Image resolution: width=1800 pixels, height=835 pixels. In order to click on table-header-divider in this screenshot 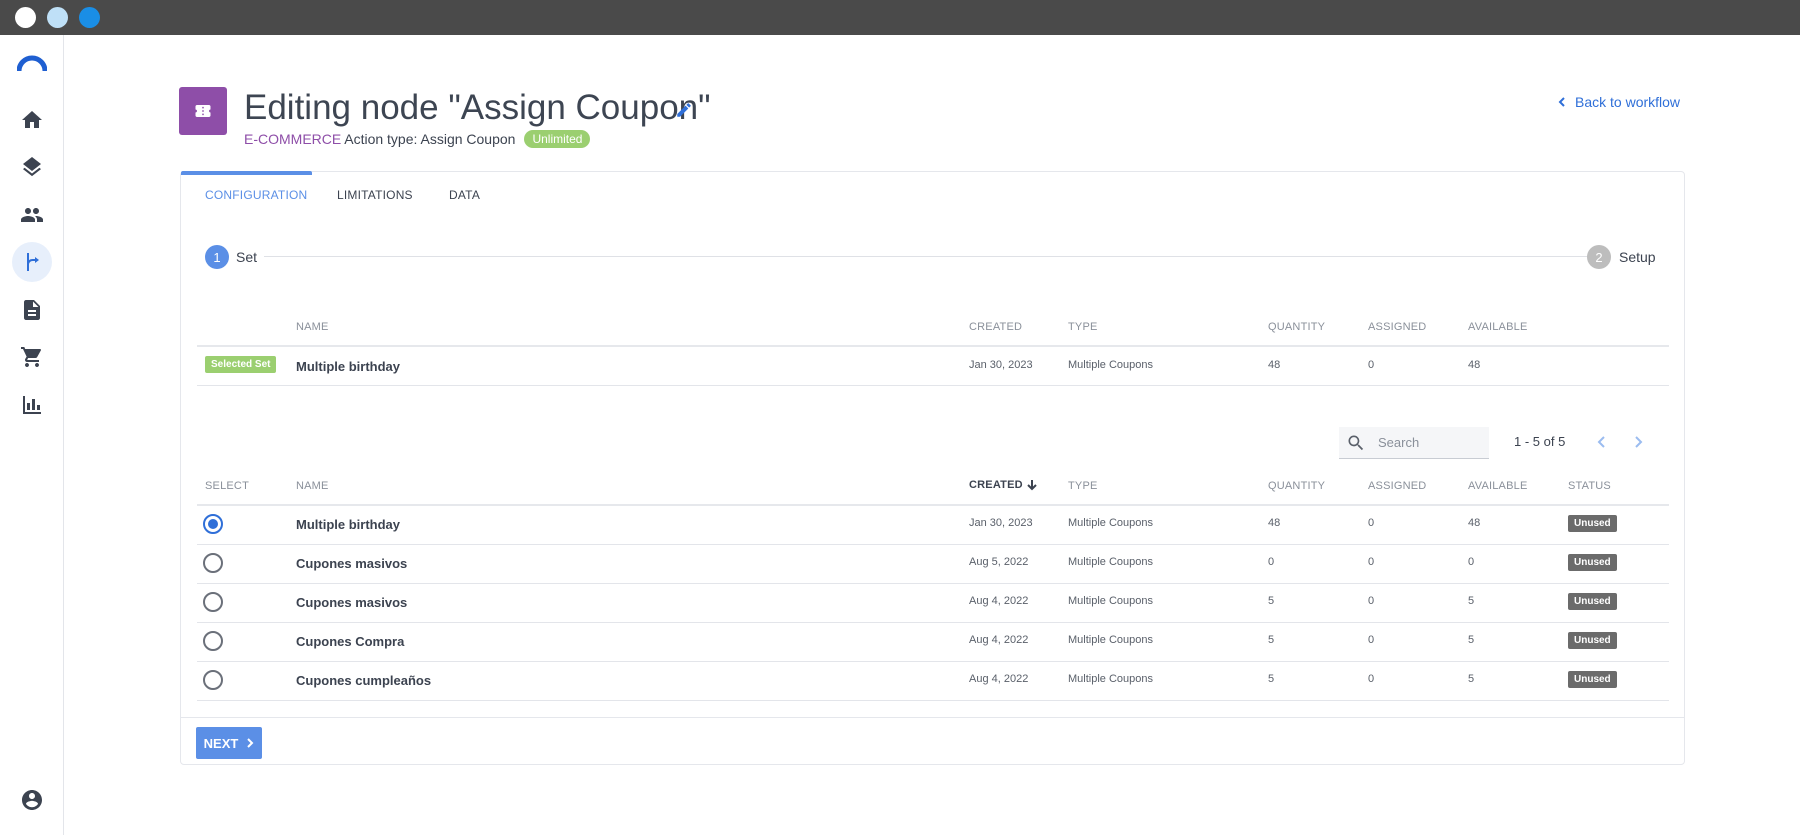, I will do `click(933, 505)`.